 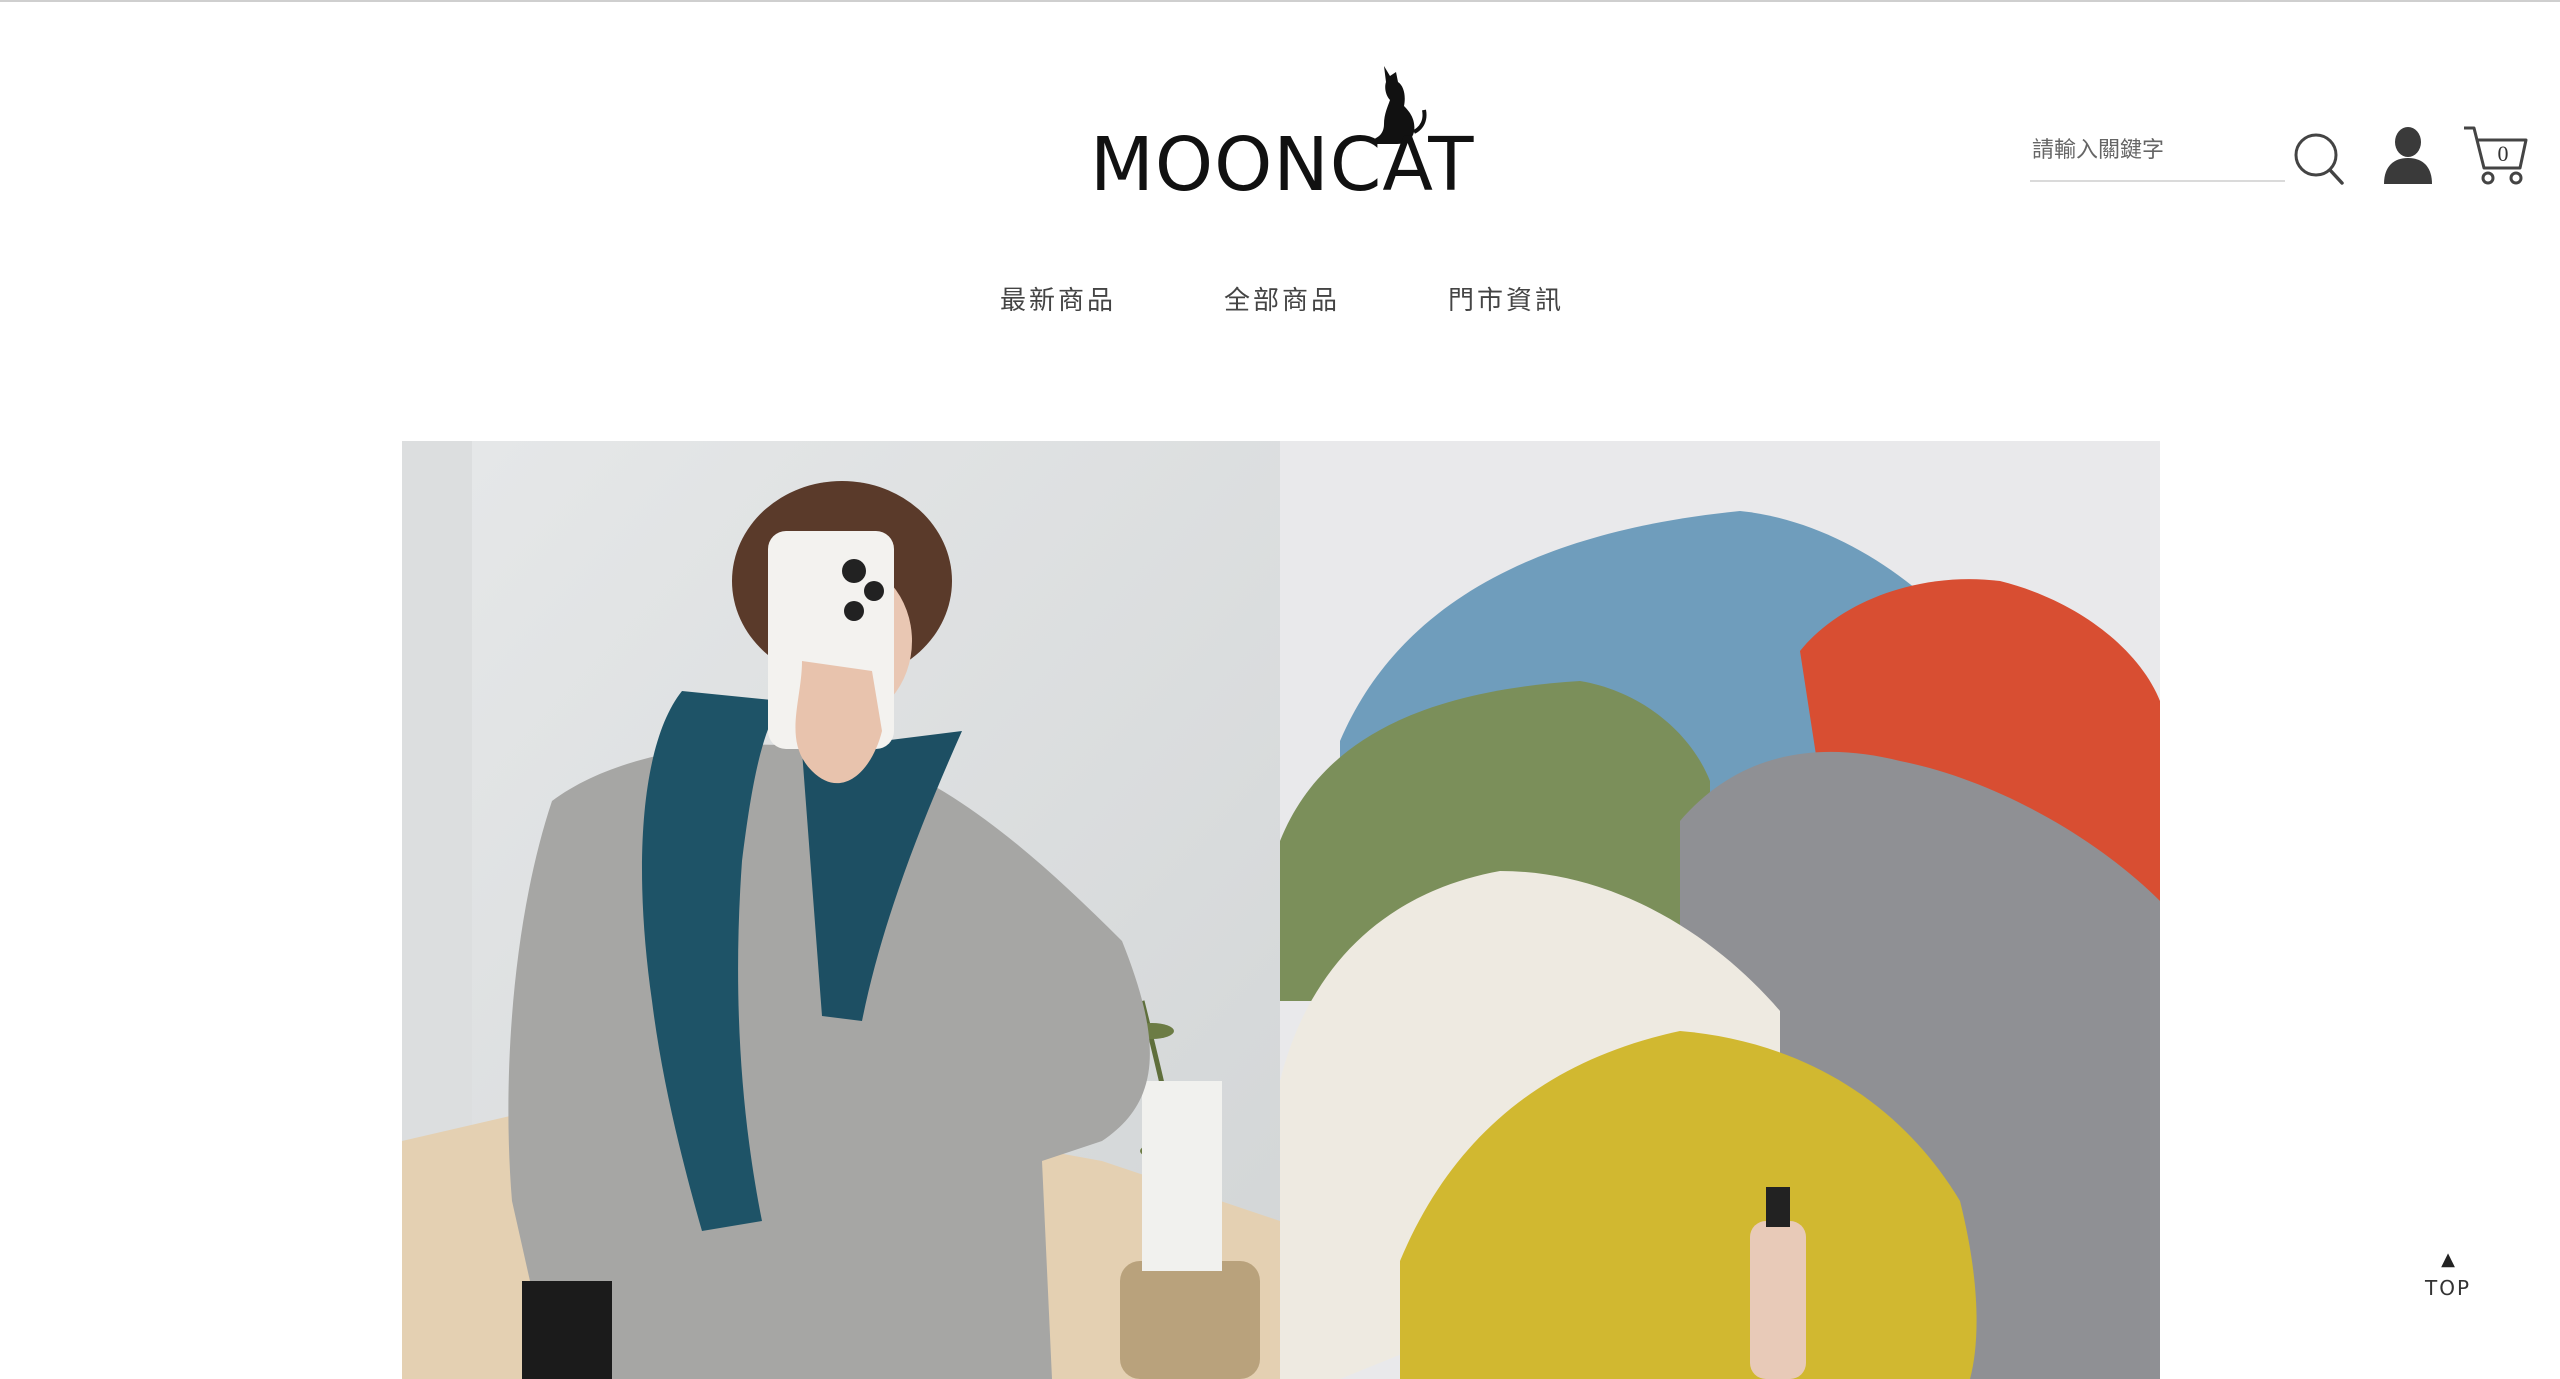 I want to click on user-icon, so click(x=2408, y=156).